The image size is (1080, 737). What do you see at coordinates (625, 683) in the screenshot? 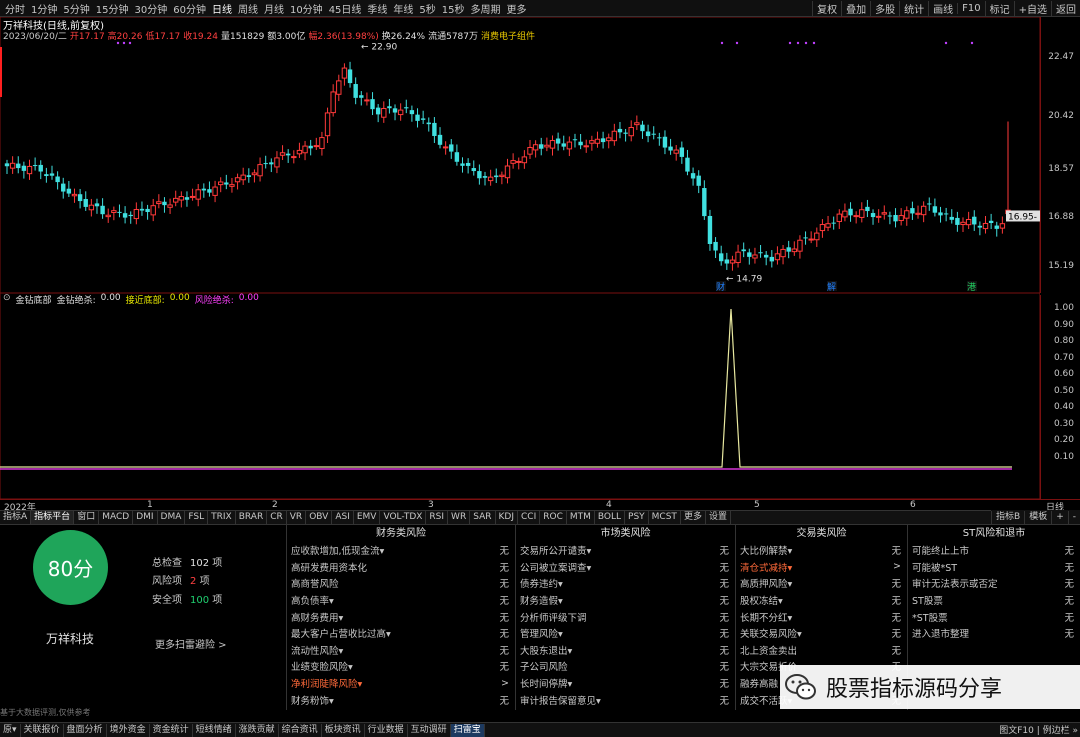
I see `risk-row: 长时间停牌▾ 无` at bounding box center [625, 683].